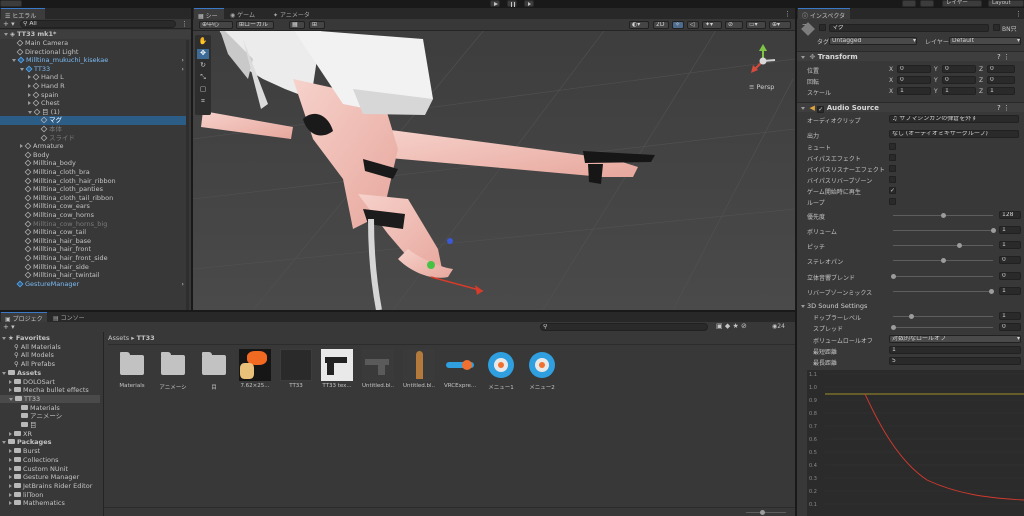 The width and height of the screenshot is (1024, 516). I want to click on project-tree-item: アニメーシ, so click(50, 416).